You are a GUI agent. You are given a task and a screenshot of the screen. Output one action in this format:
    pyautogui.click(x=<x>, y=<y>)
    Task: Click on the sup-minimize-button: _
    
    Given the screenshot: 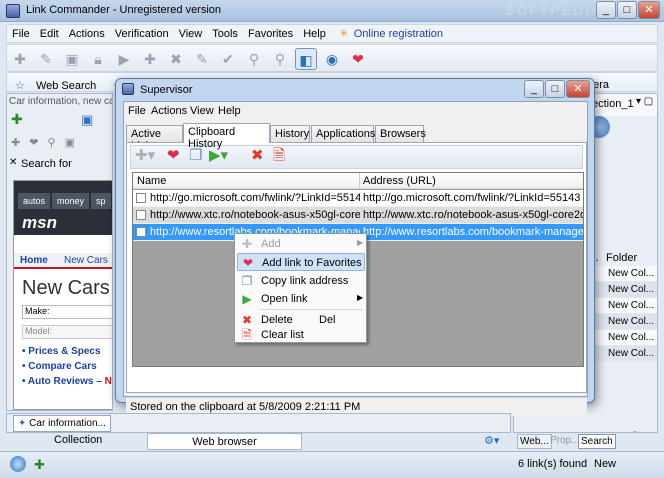 What is the action you would take?
    pyautogui.click(x=534, y=89)
    